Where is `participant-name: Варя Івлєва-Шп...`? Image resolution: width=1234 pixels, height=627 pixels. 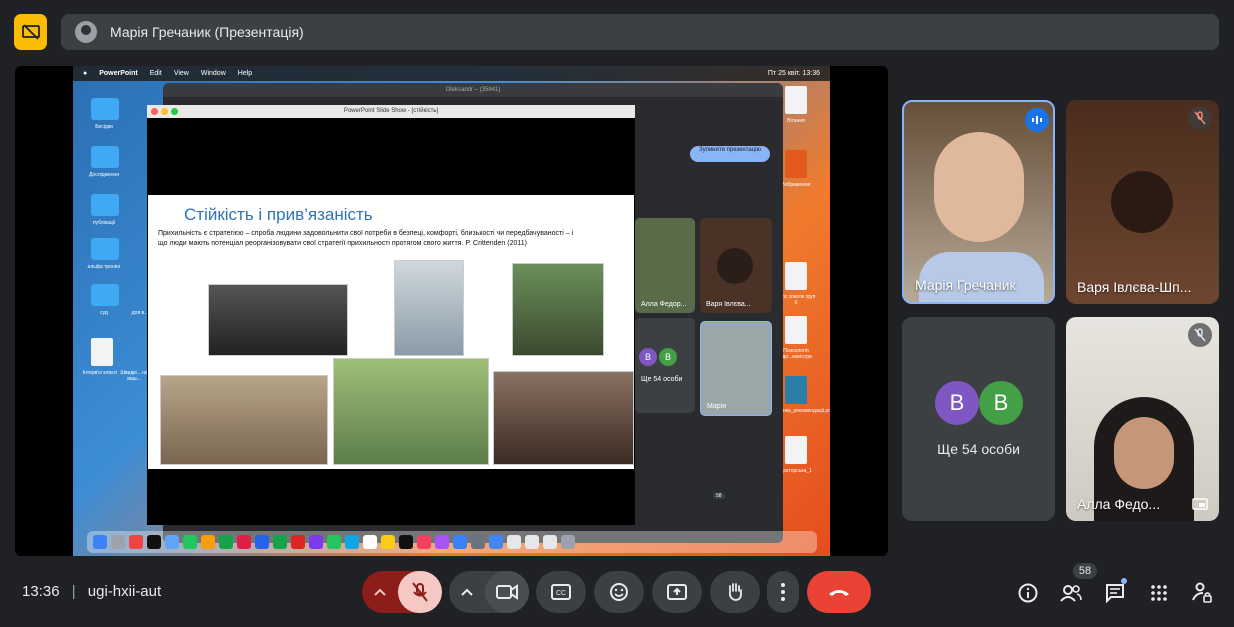
participant-name: Варя Івлєва-Шп... is located at coordinates (1134, 287).